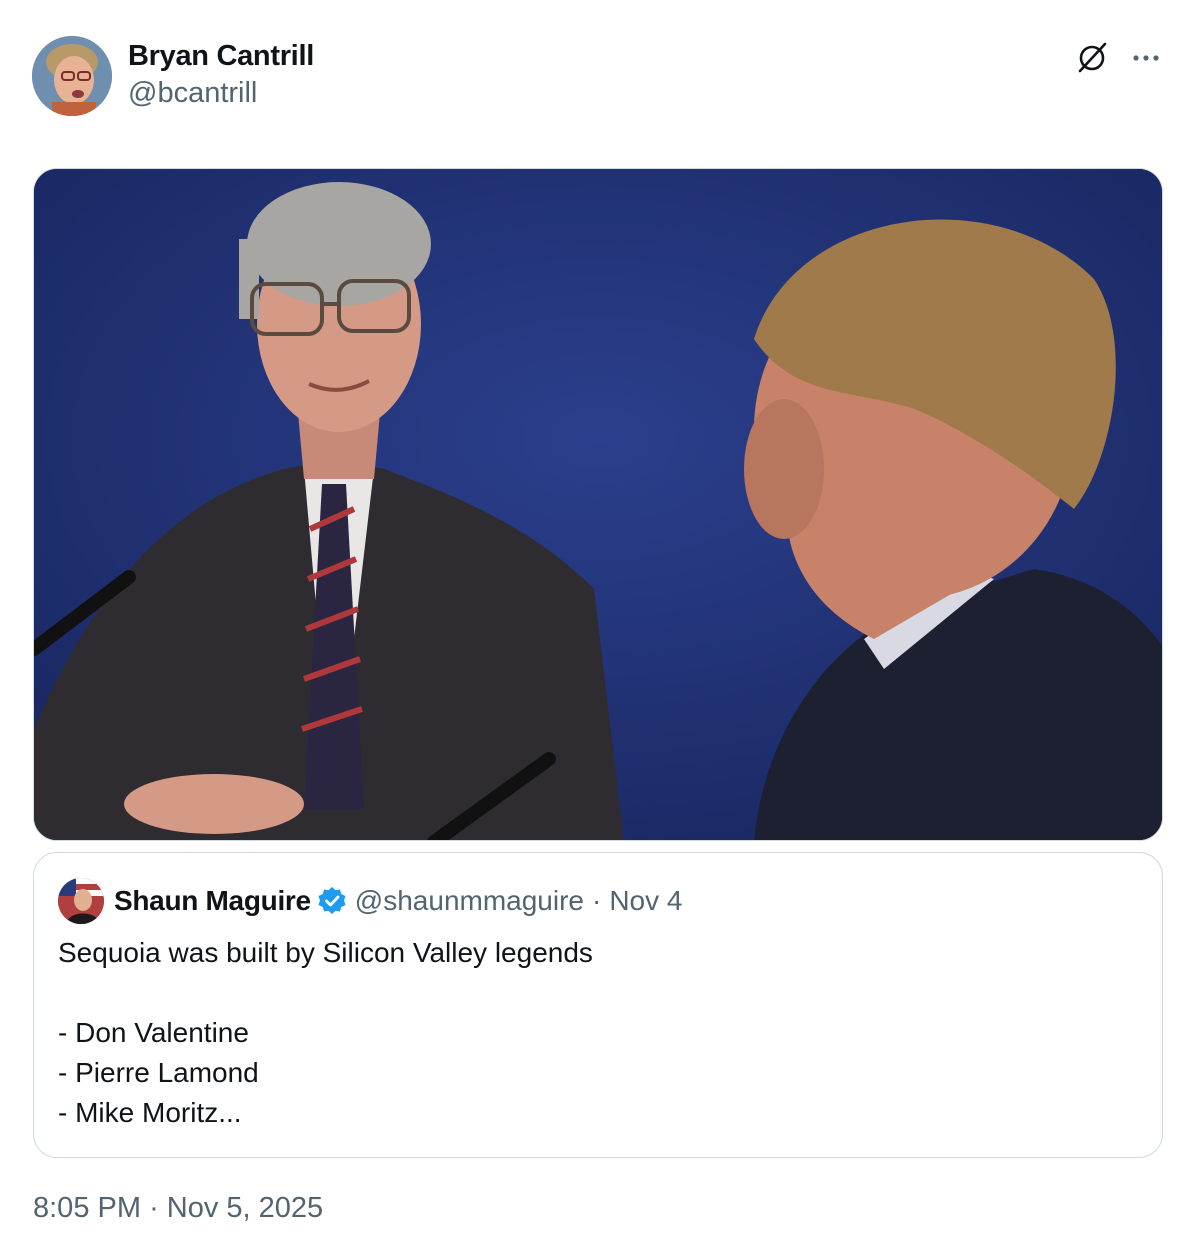 This screenshot has width=1195, height=1253. I want to click on quoted-author-handle: @shaunmmaguire, so click(469, 901).